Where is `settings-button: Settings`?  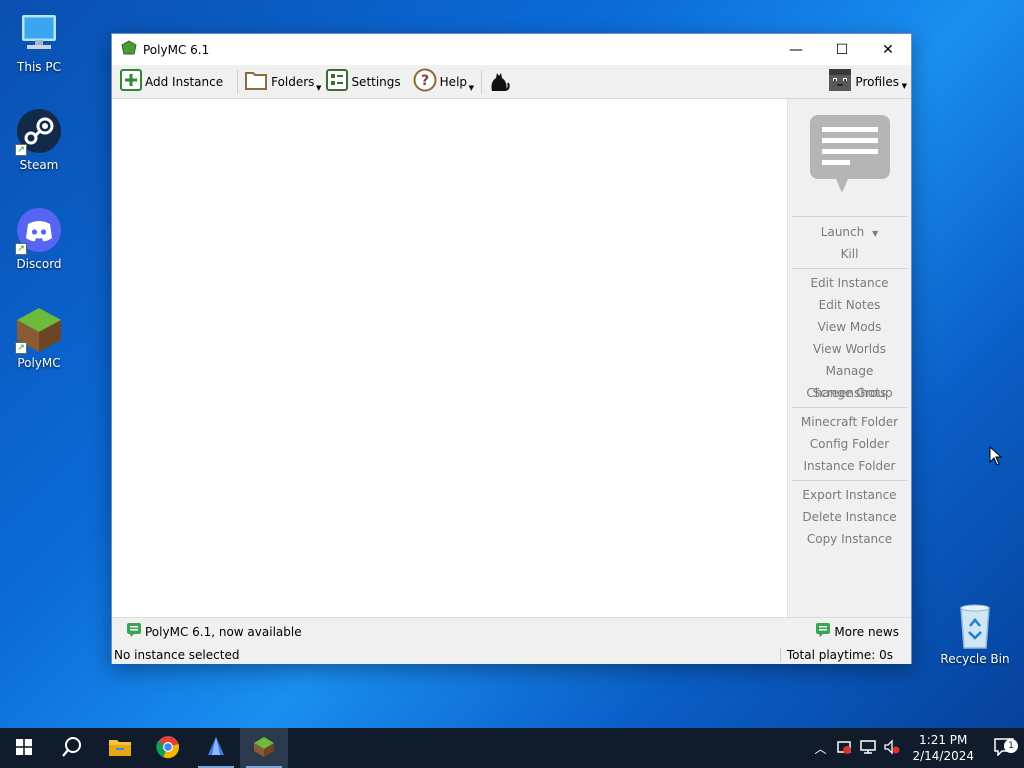
settings-button: Settings is located at coordinates (365, 82).